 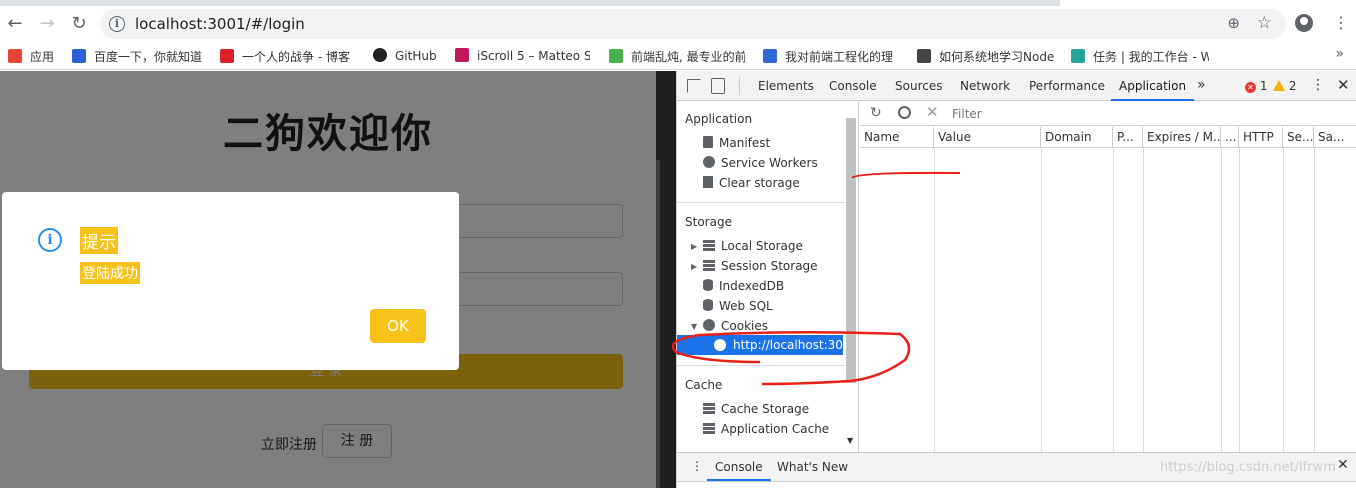 I want to click on drawer-tab-whats-new: What's New, so click(x=812, y=467).